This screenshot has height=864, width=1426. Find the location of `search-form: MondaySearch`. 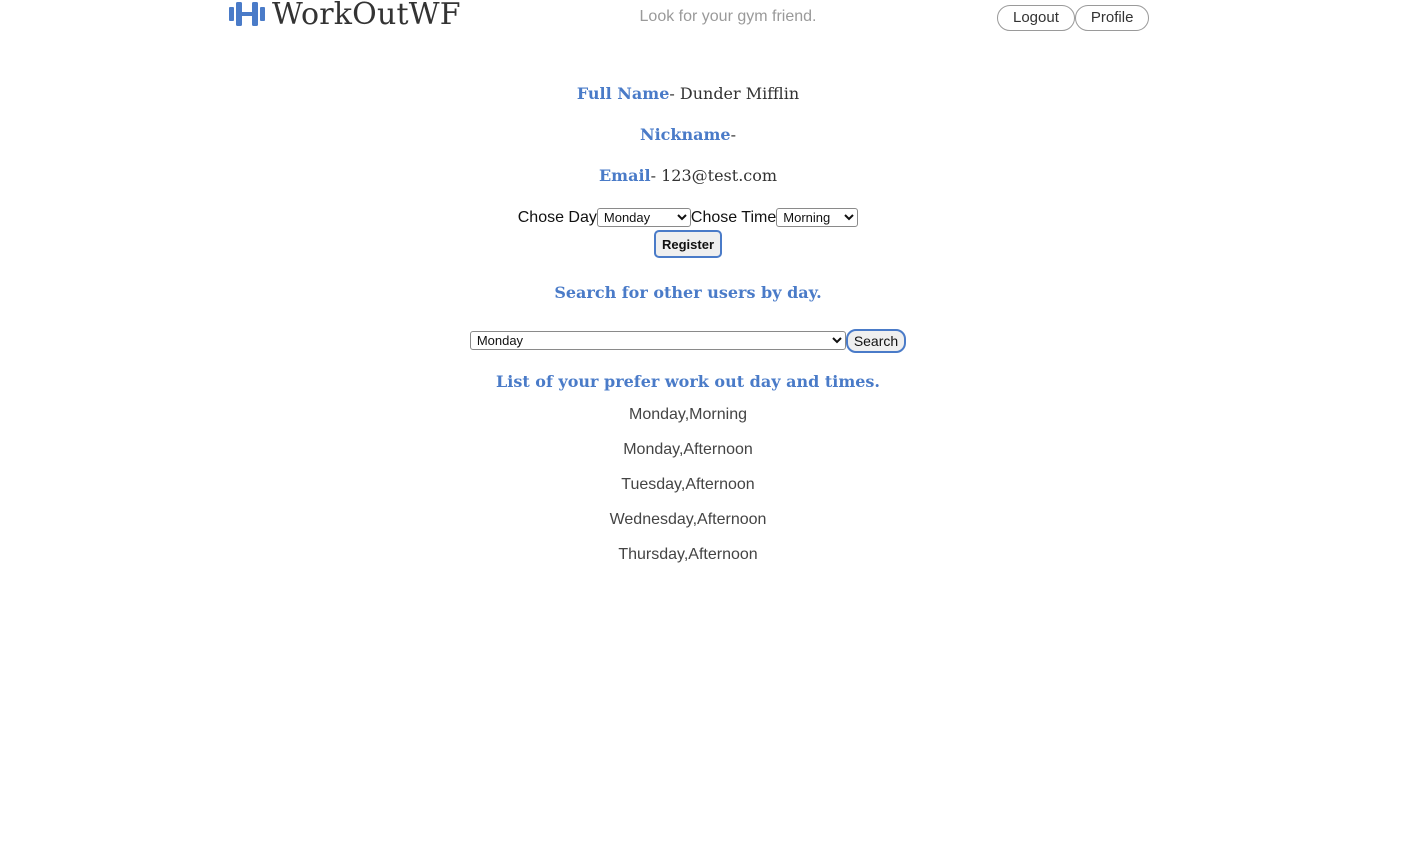

search-form: MondaySearch is located at coordinates (688, 340).